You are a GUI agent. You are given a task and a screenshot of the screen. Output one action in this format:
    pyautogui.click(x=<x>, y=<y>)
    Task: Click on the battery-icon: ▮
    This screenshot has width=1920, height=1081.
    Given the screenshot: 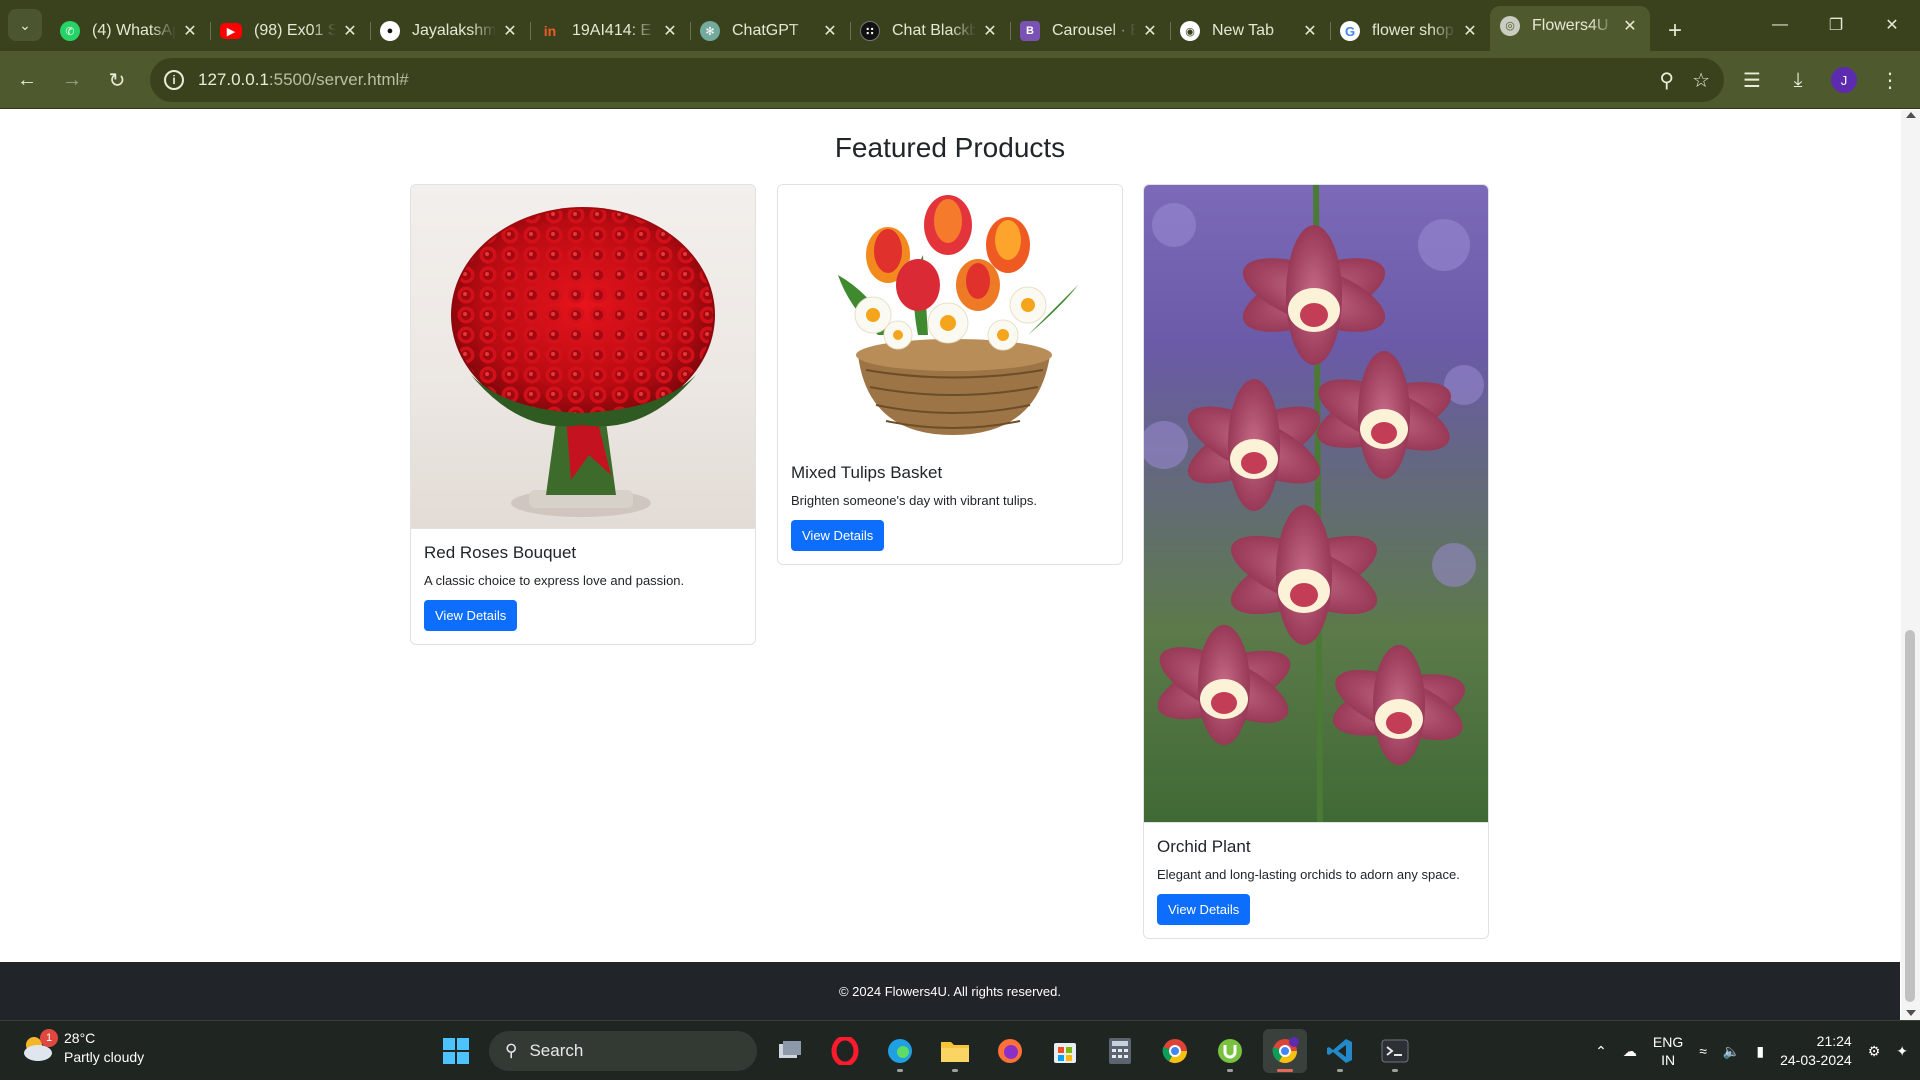 What is the action you would take?
    pyautogui.click(x=1760, y=1051)
    